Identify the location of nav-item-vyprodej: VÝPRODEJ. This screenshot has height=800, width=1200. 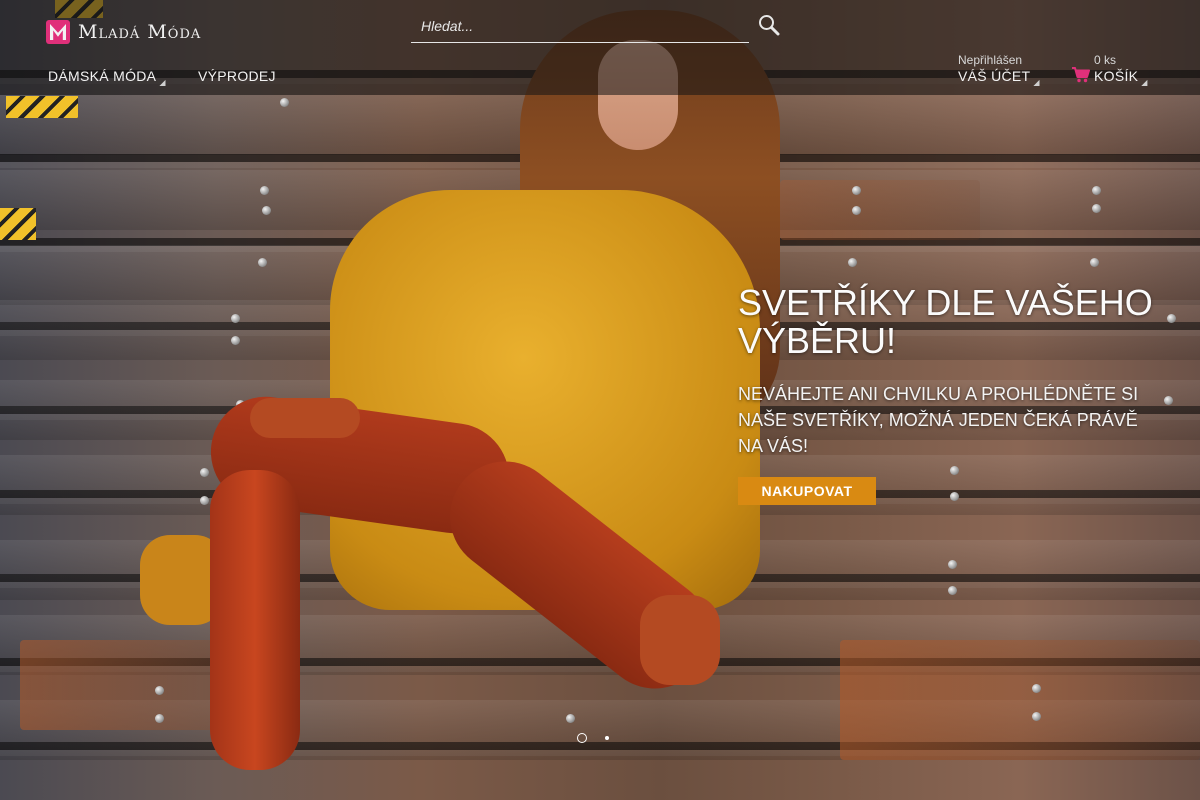
(237, 76).